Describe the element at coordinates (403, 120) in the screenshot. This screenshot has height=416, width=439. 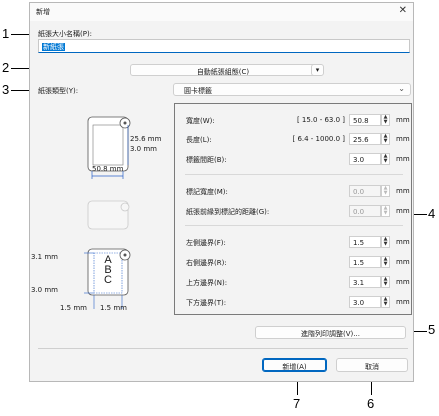
I see `width-unit: mm` at that location.